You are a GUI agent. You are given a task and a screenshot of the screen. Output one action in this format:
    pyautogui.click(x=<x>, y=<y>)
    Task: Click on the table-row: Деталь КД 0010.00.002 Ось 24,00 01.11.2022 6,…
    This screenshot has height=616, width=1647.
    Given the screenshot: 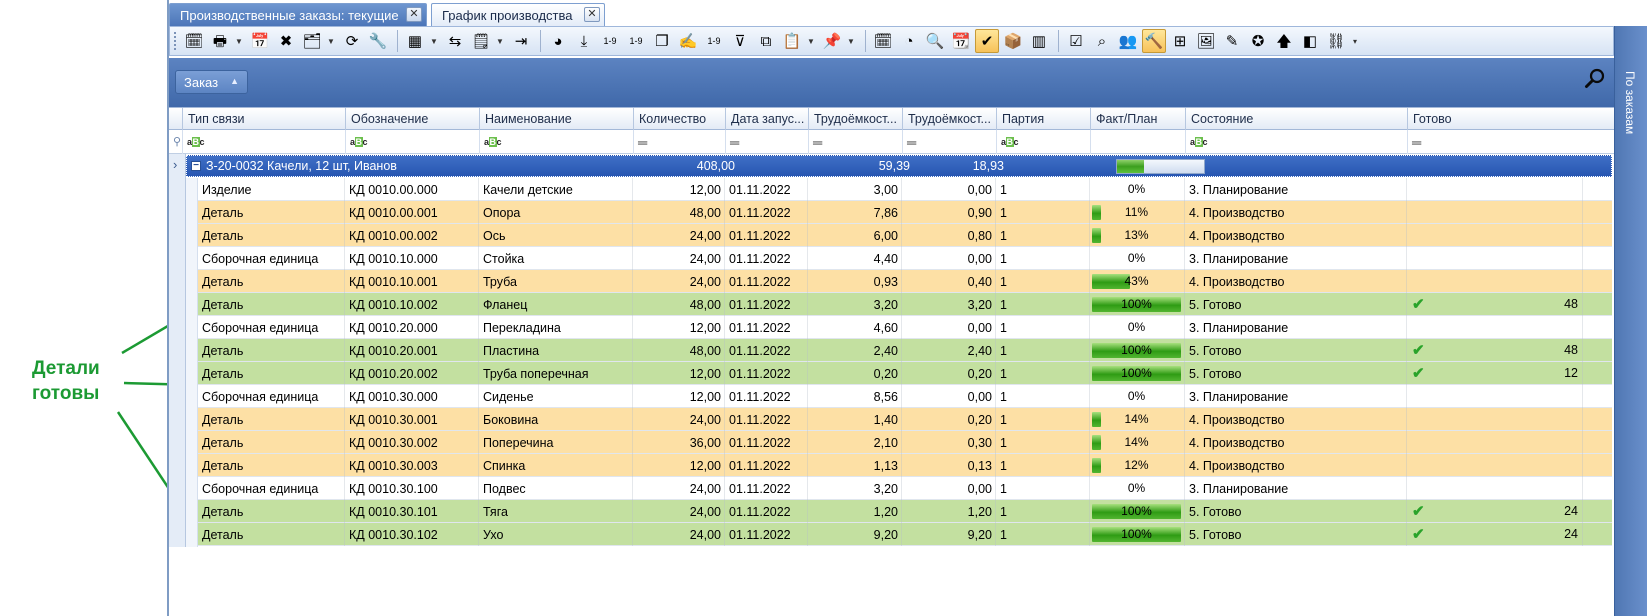 What is the action you would take?
    pyautogui.click(x=905, y=235)
    